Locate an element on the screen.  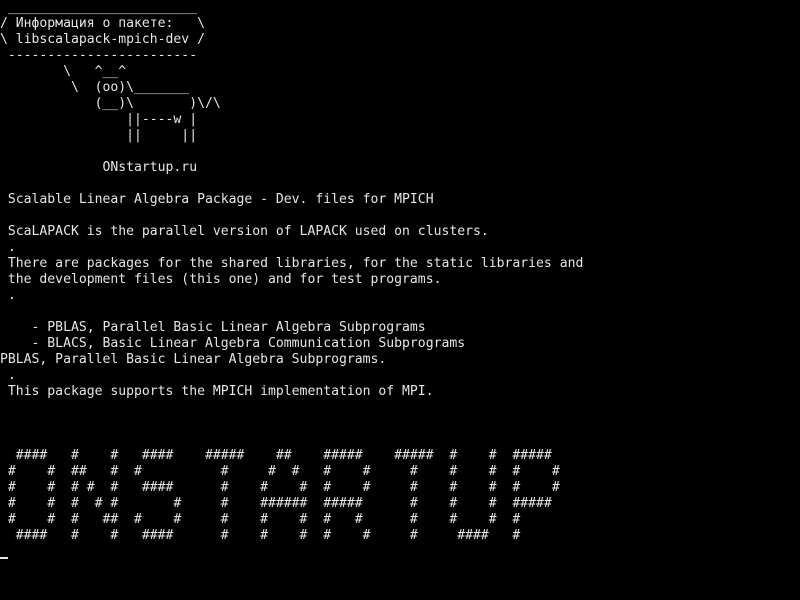
terminal-line: ------------------------ is located at coordinates (99, 55).